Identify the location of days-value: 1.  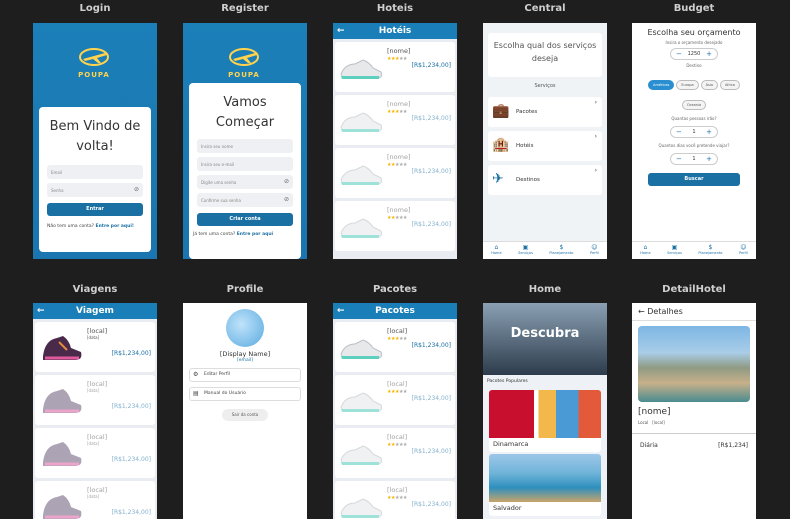
(694, 159).